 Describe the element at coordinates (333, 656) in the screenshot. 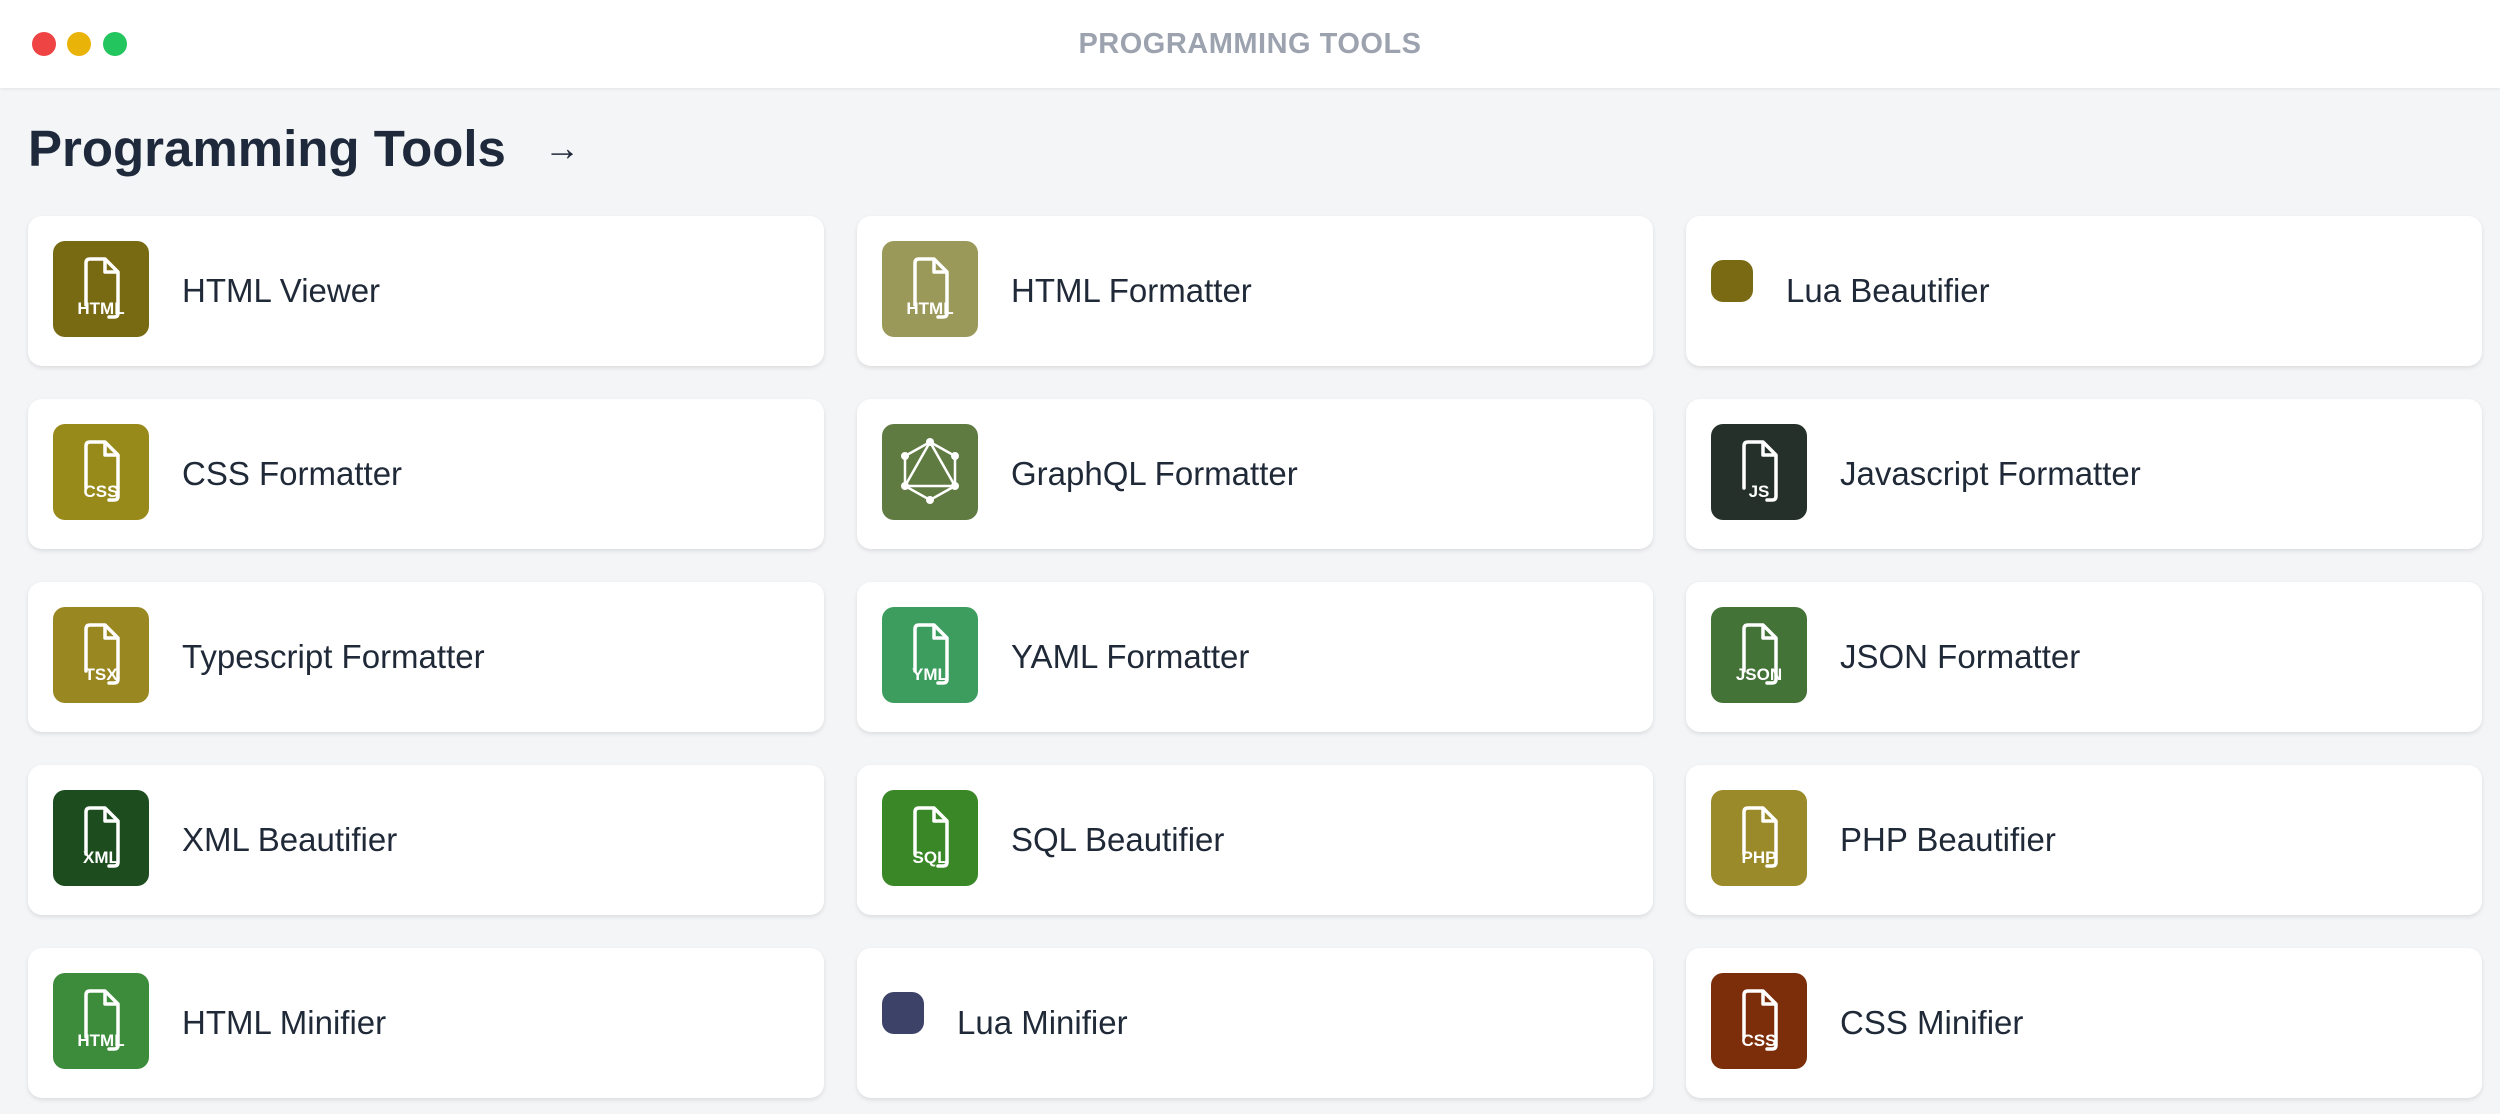

I see `tool-card-label: Typescript Formatter` at that location.